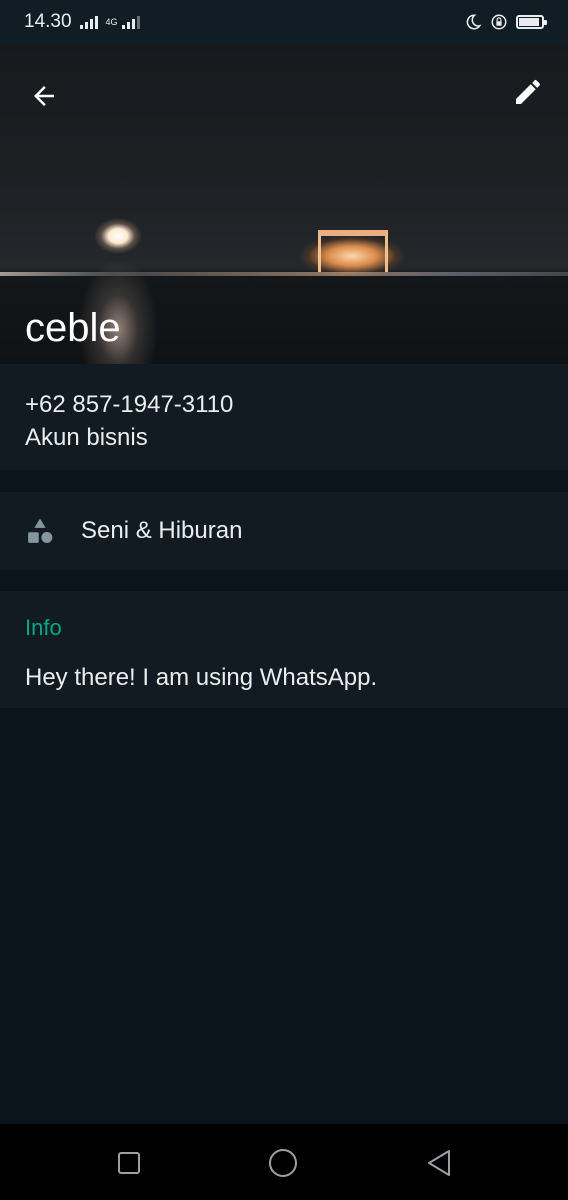 The width and height of the screenshot is (568, 1200). I want to click on contact-name: ceble, so click(73, 328).